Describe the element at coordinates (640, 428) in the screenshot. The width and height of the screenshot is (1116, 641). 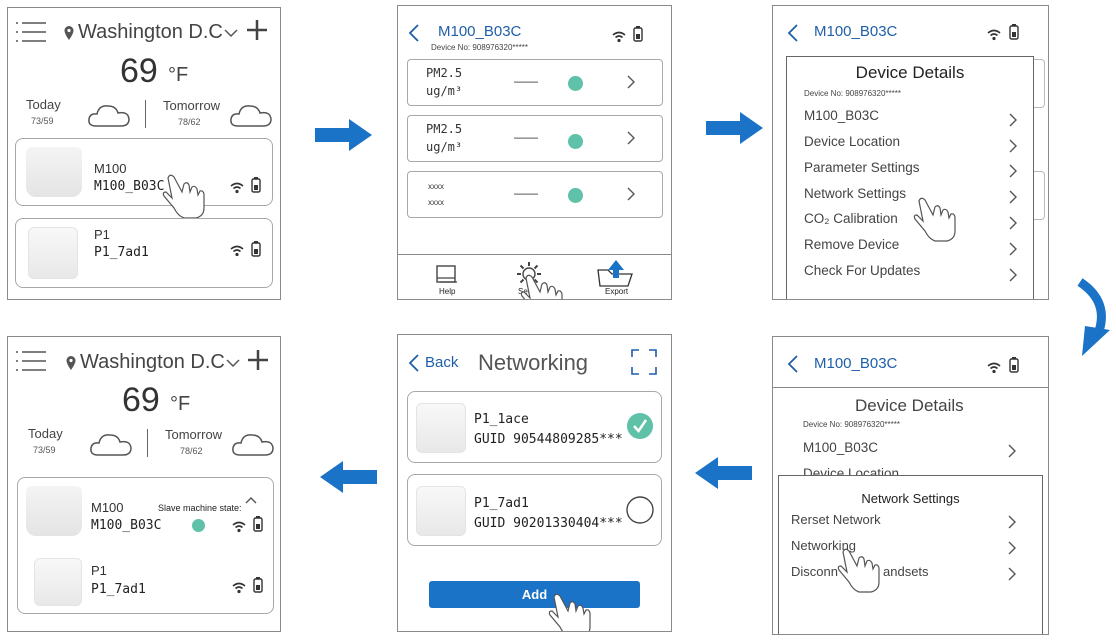
I see `selected-check-icon` at that location.